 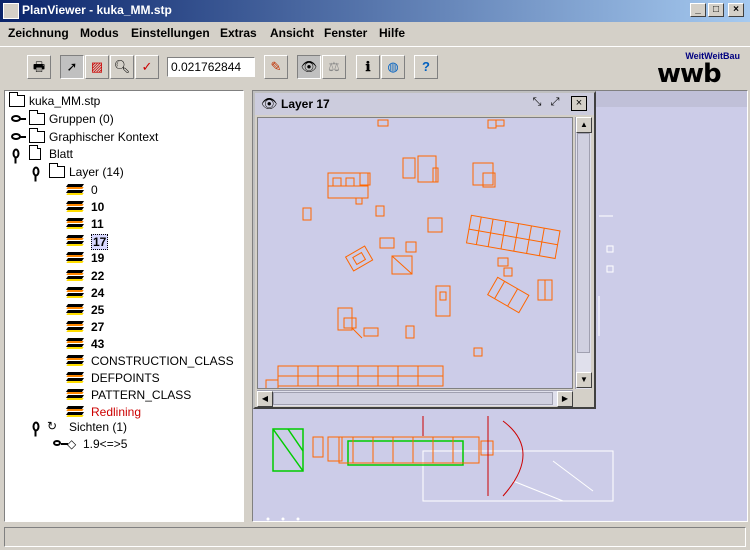 I want to click on maximize-button: □, so click(x=716, y=10).